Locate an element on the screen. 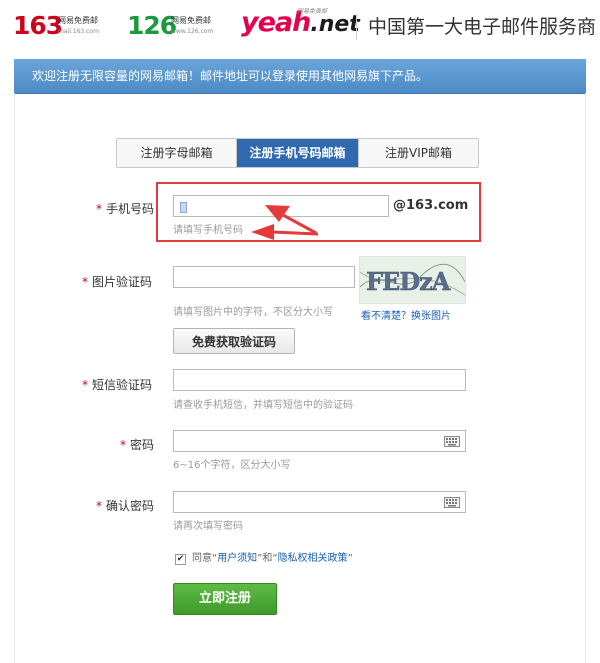 This screenshot has width=600, height=663. annotation-arrows is located at coordinates (285, 222).